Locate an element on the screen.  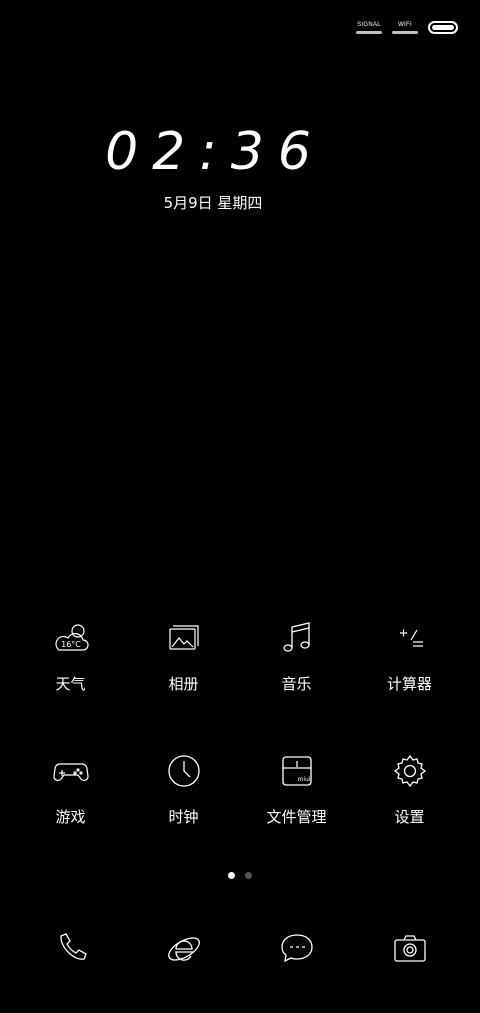
signal-label: SIGNAL is located at coordinates (369, 25).